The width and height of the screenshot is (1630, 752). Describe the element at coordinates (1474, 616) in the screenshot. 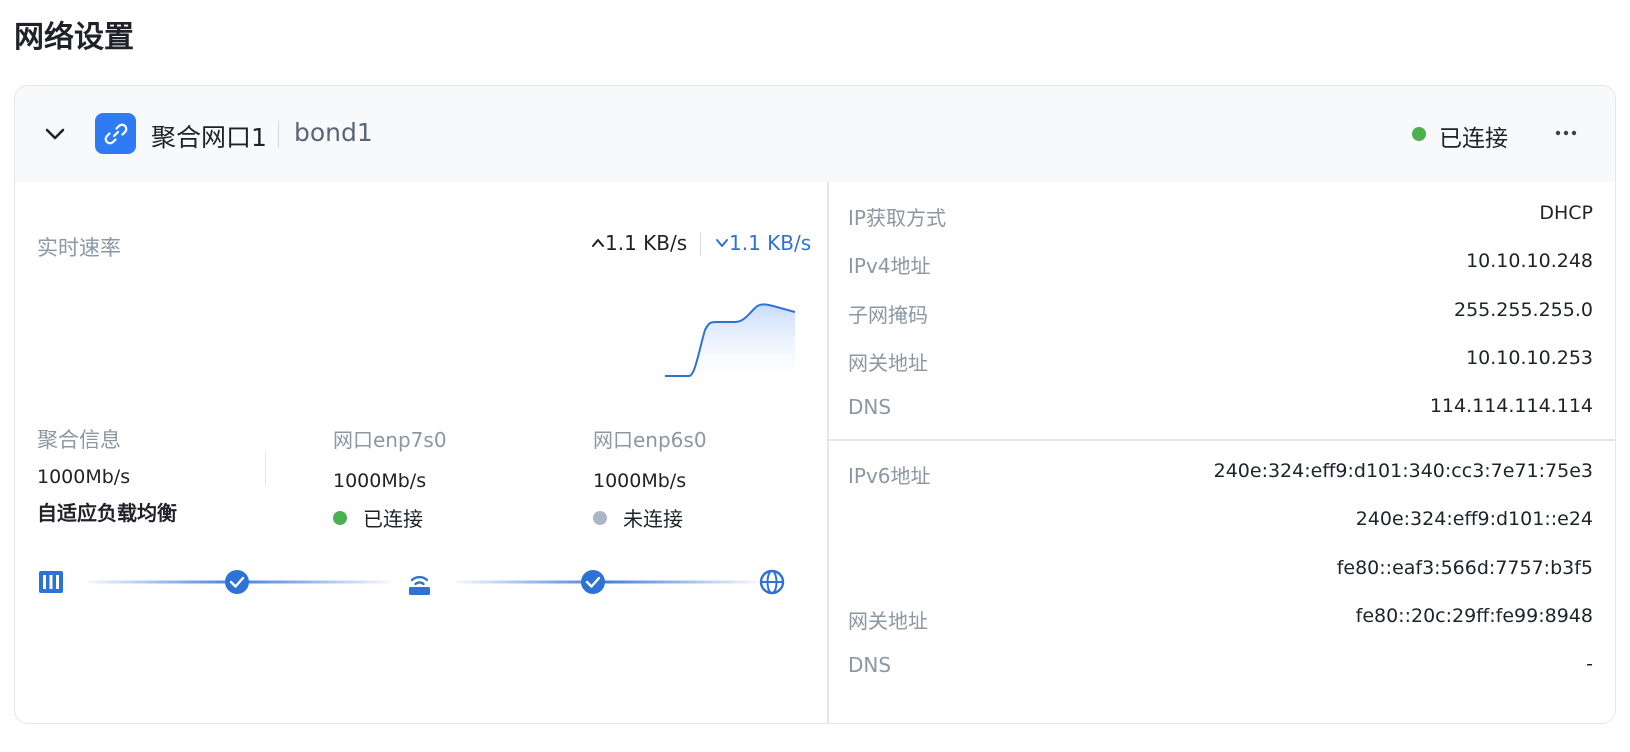

I see `info-value: fe80::20c:29ff:fe99:8948` at that location.